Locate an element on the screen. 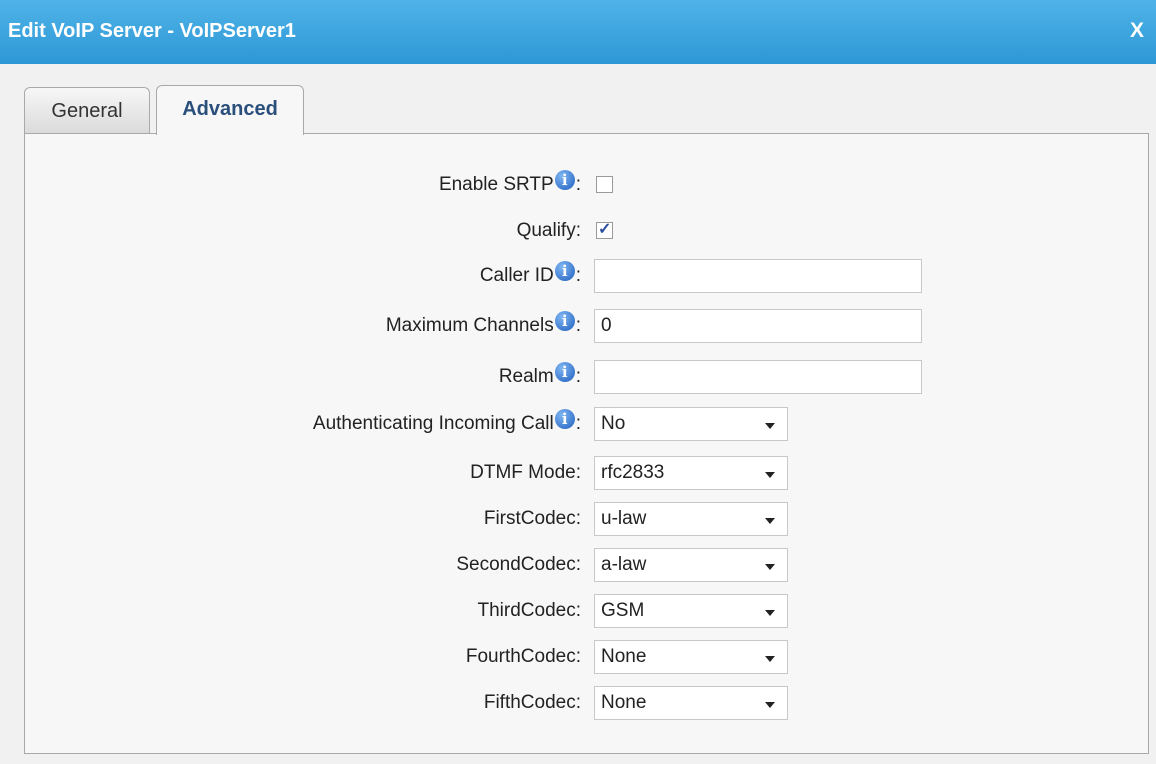  auth-incoming-text: Authenticating Incoming Call is located at coordinates (433, 423).